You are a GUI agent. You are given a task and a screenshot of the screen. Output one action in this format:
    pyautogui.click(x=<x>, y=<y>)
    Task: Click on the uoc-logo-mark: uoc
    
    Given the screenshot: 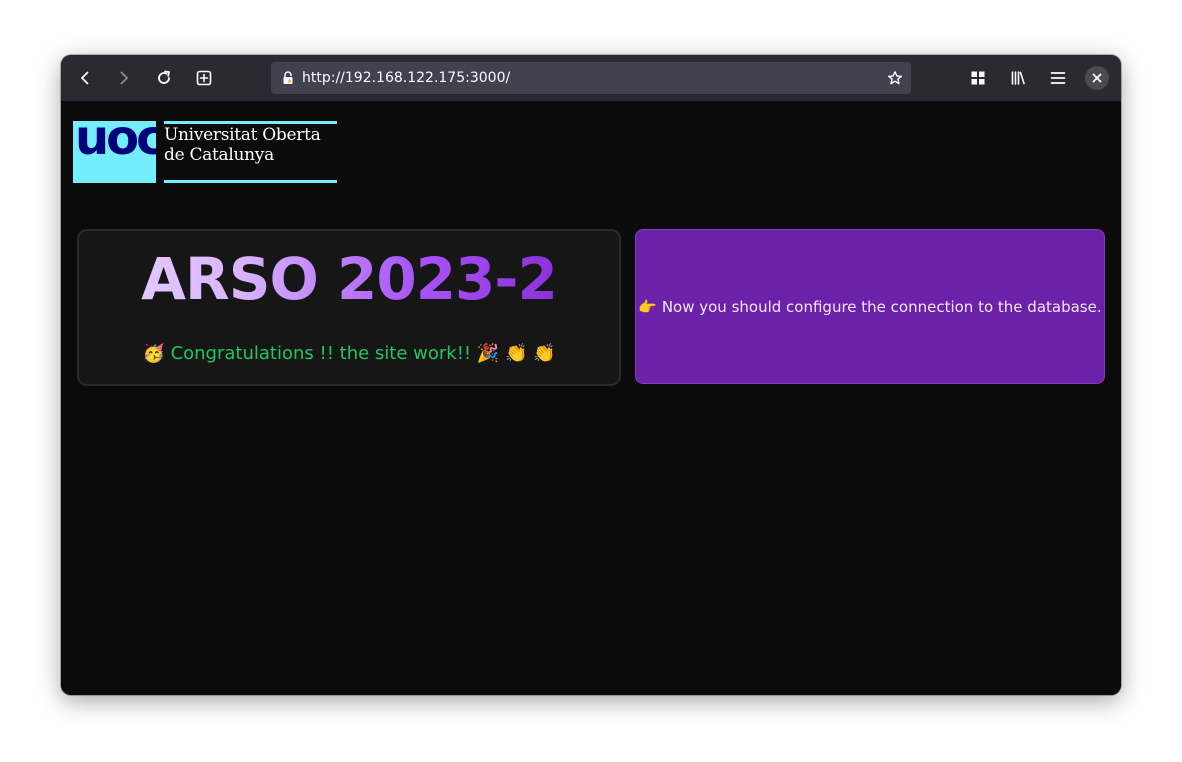 What is the action you would take?
    pyautogui.click(x=114, y=152)
    